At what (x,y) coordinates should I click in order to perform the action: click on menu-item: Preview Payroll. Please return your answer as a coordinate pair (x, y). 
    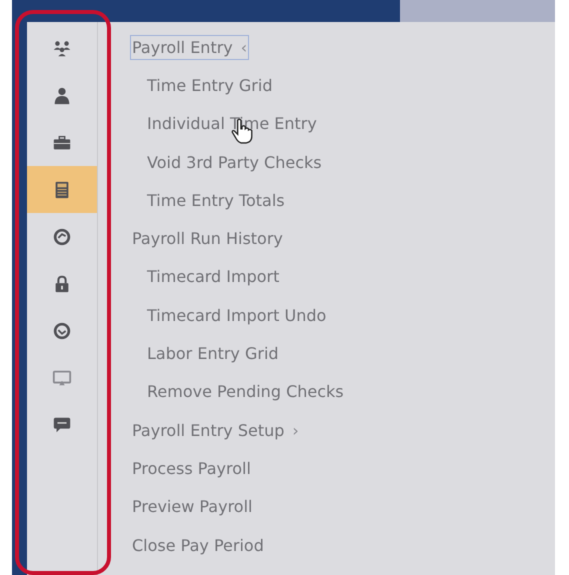
    Looking at the image, I should click on (192, 507).